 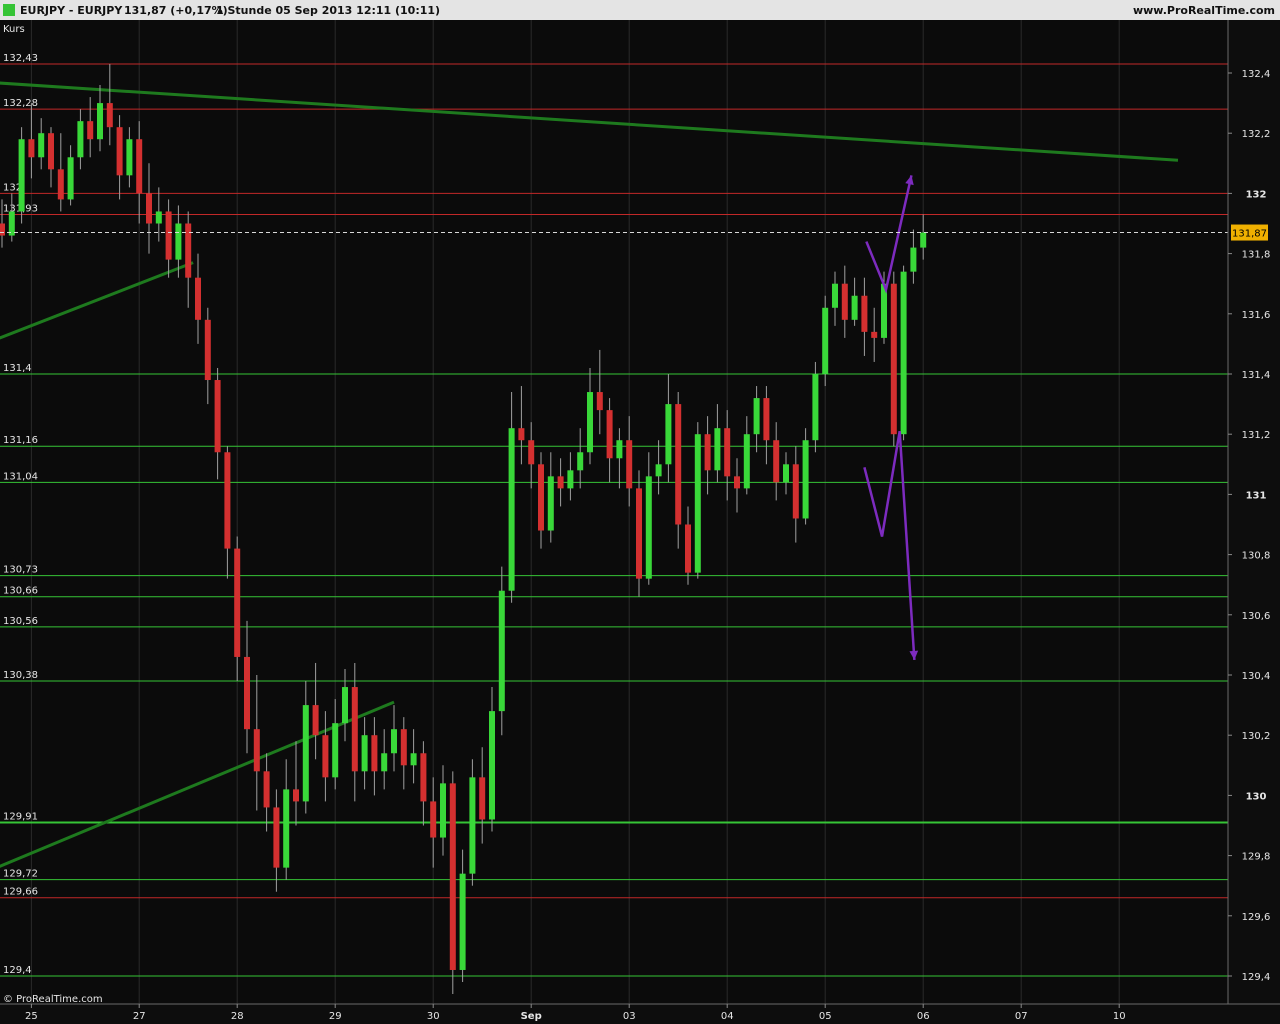 What do you see at coordinates (1256, 194) in the screenshot?
I see `y-tick-label: 132` at bounding box center [1256, 194].